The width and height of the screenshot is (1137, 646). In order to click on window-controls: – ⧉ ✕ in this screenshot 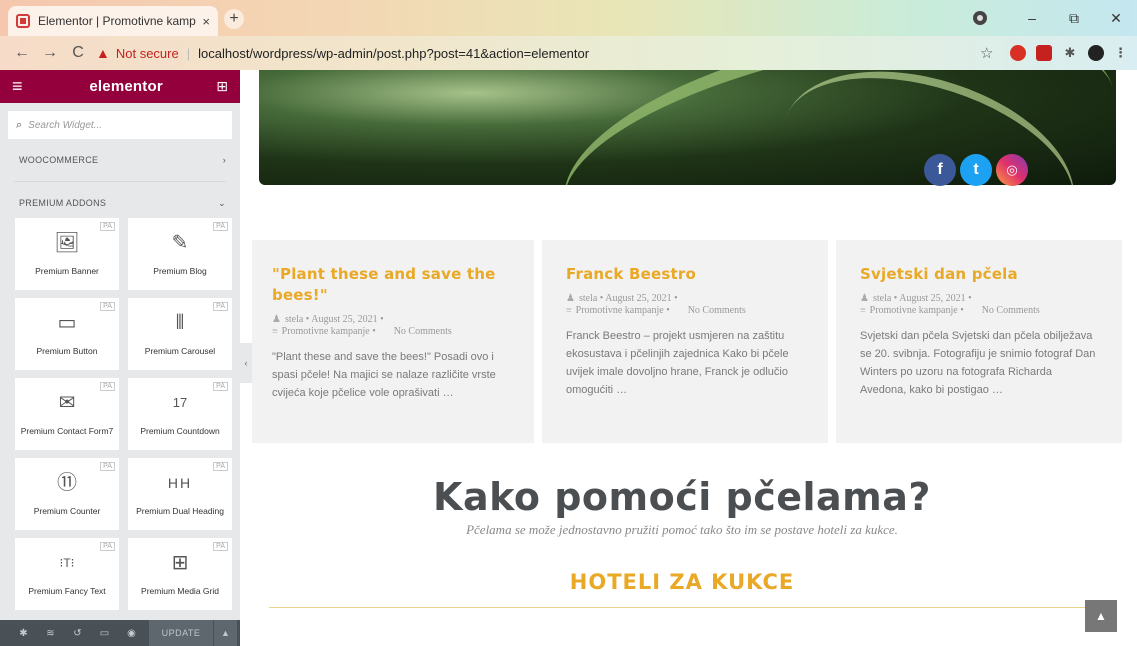, I will do `click(1055, 18)`.